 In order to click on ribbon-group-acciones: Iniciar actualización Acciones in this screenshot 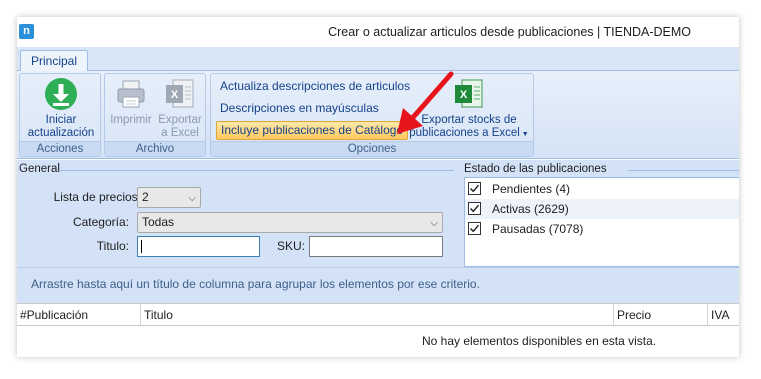, I will do `click(60, 115)`.